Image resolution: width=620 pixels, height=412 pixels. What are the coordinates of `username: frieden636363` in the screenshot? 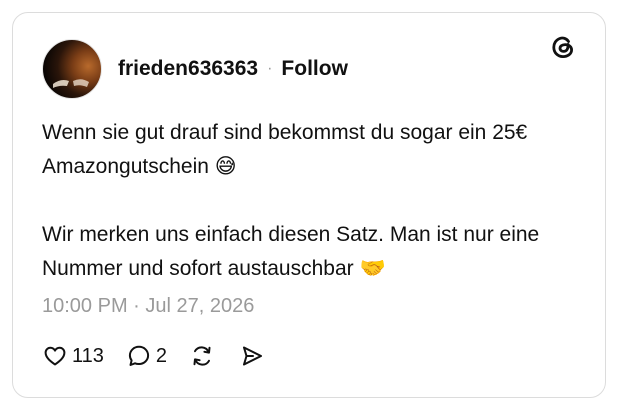 It's located at (188, 69).